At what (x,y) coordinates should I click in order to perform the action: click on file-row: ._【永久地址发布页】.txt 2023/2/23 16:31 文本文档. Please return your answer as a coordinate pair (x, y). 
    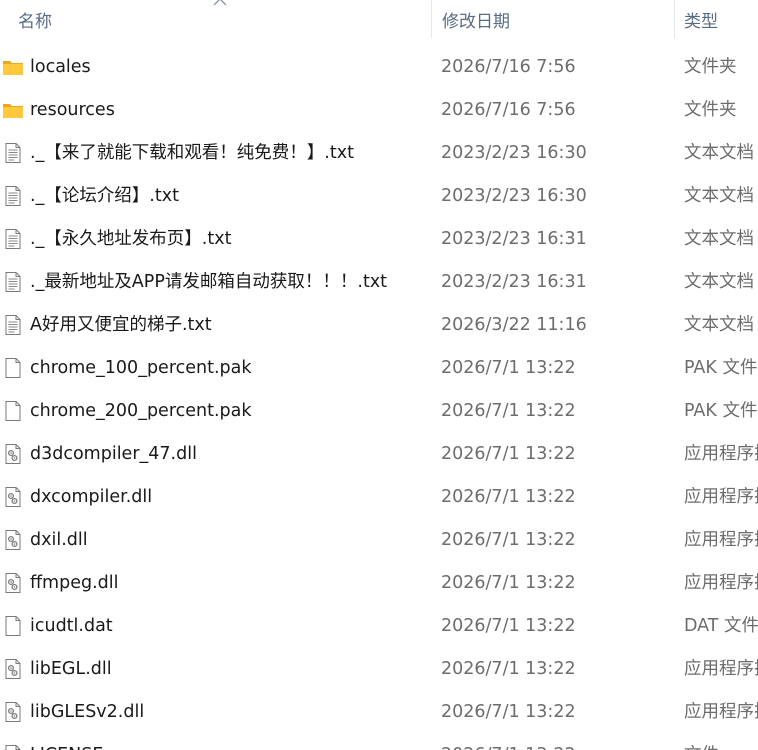
    Looking at the image, I should click on (379, 239).